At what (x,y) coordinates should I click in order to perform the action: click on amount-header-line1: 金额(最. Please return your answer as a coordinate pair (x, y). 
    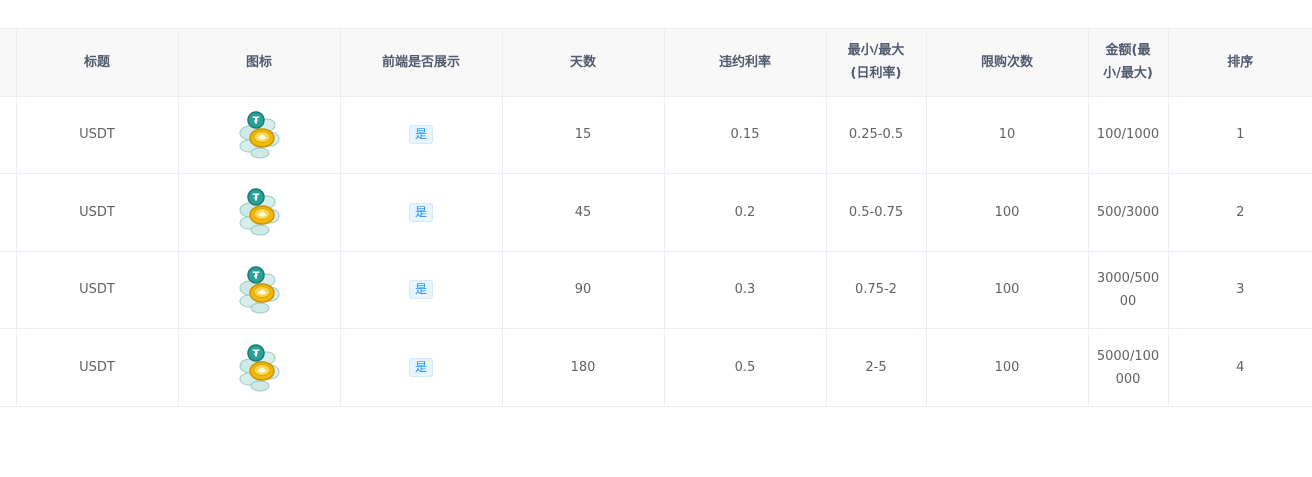
    Looking at the image, I should click on (1128, 51).